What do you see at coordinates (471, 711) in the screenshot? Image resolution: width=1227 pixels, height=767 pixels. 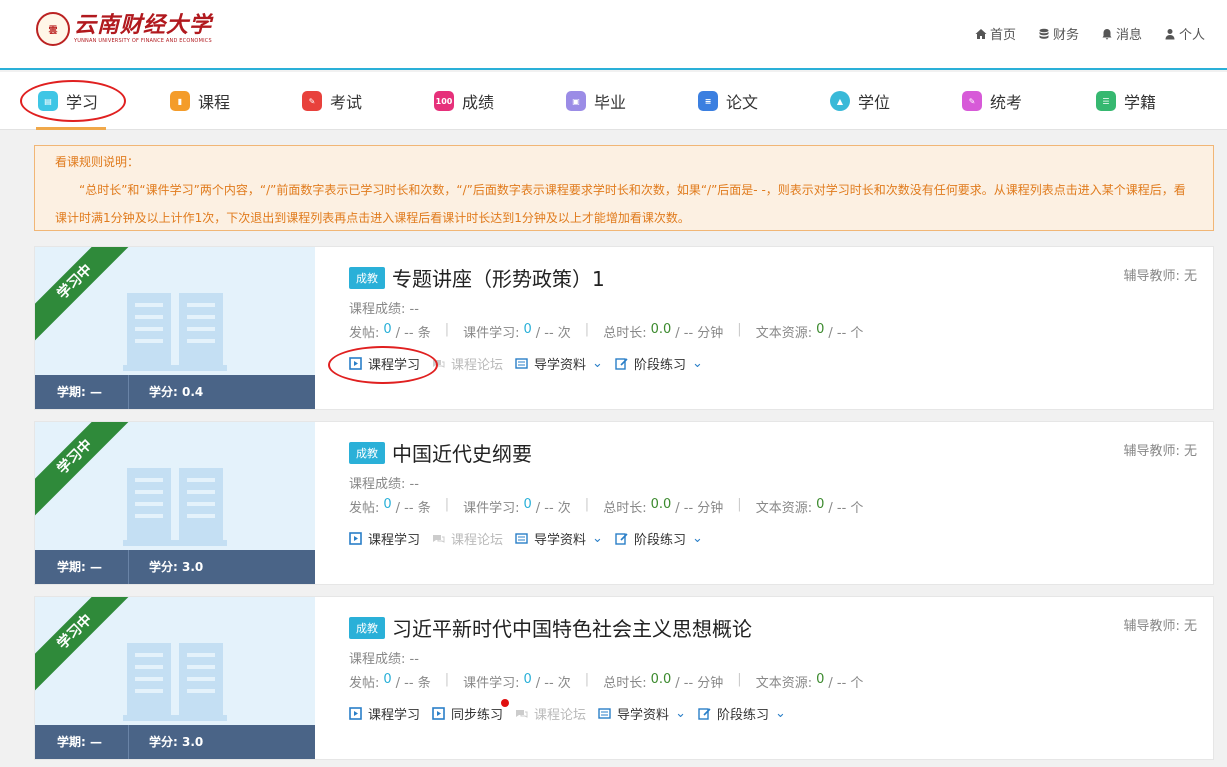 I see `sync-exercise-button: 同步练习` at bounding box center [471, 711].